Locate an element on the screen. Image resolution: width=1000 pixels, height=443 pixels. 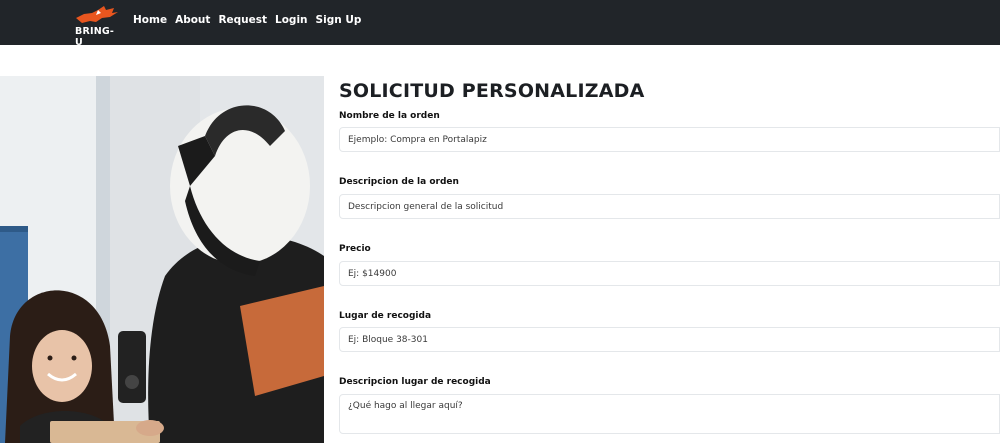
pickup-description-textarea is located at coordinates (669, 414).